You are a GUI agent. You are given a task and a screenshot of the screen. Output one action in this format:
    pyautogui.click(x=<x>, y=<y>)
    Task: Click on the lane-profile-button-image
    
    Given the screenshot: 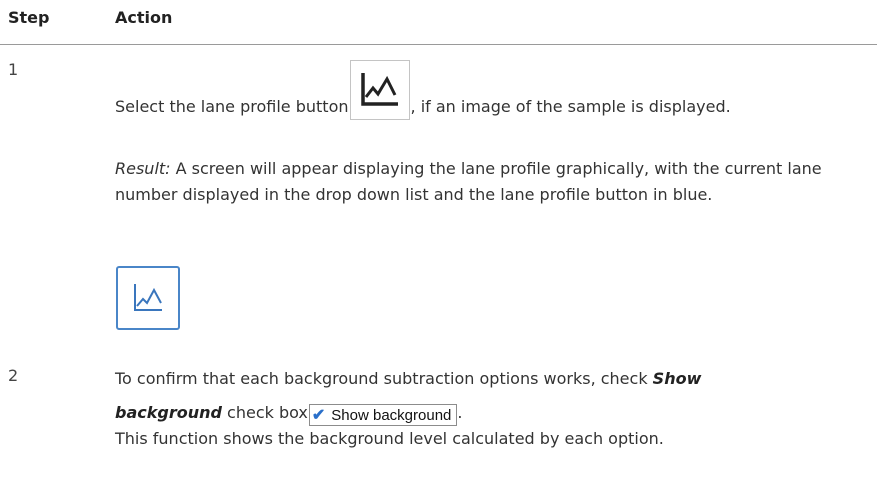 What is the action you would take?
    pyautogui.click(x=379, y=90)
    